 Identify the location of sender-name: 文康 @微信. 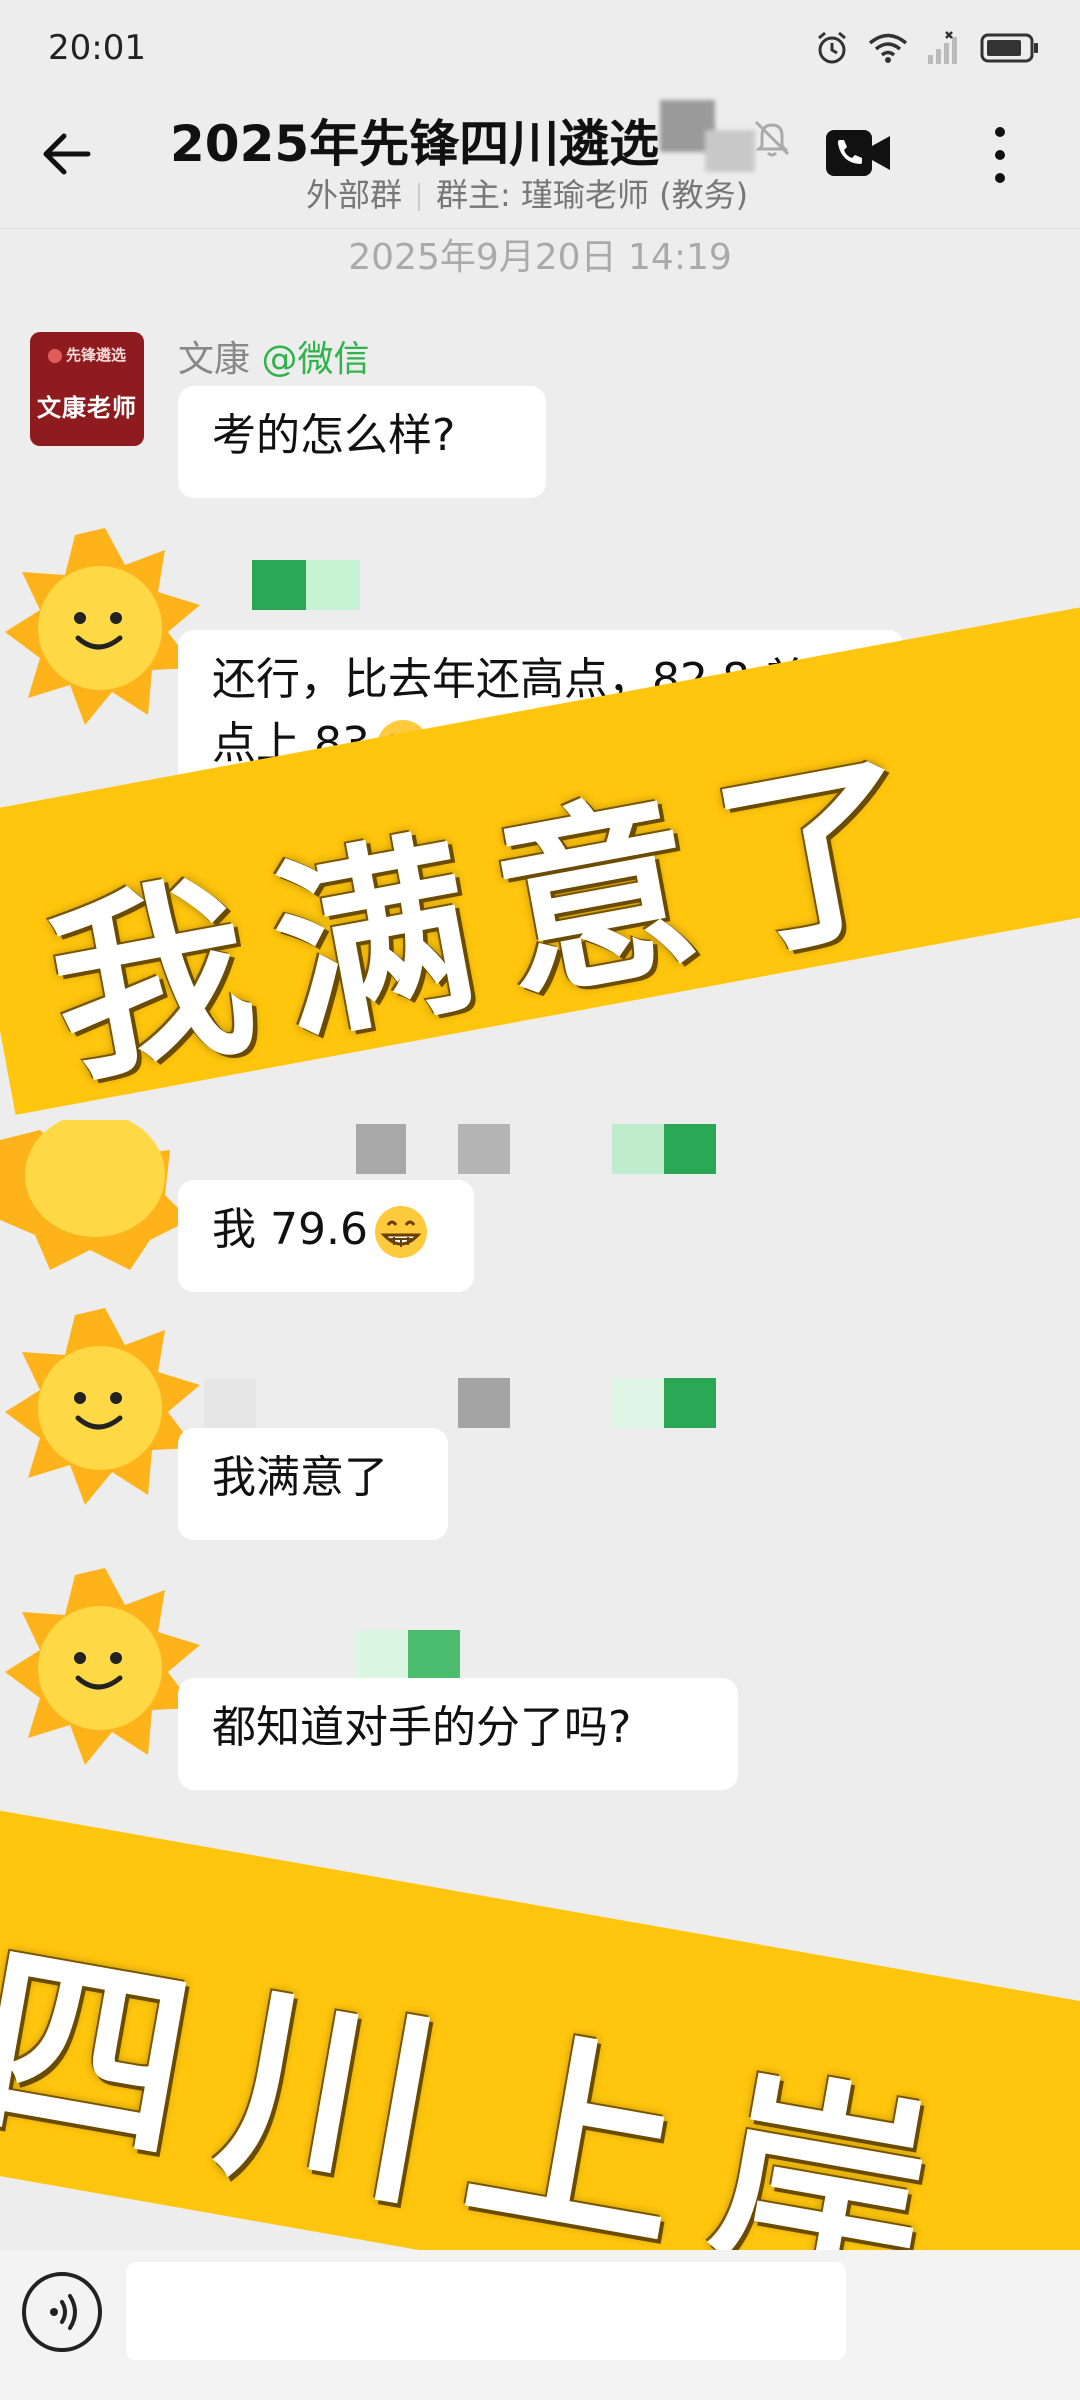
(273, 356).